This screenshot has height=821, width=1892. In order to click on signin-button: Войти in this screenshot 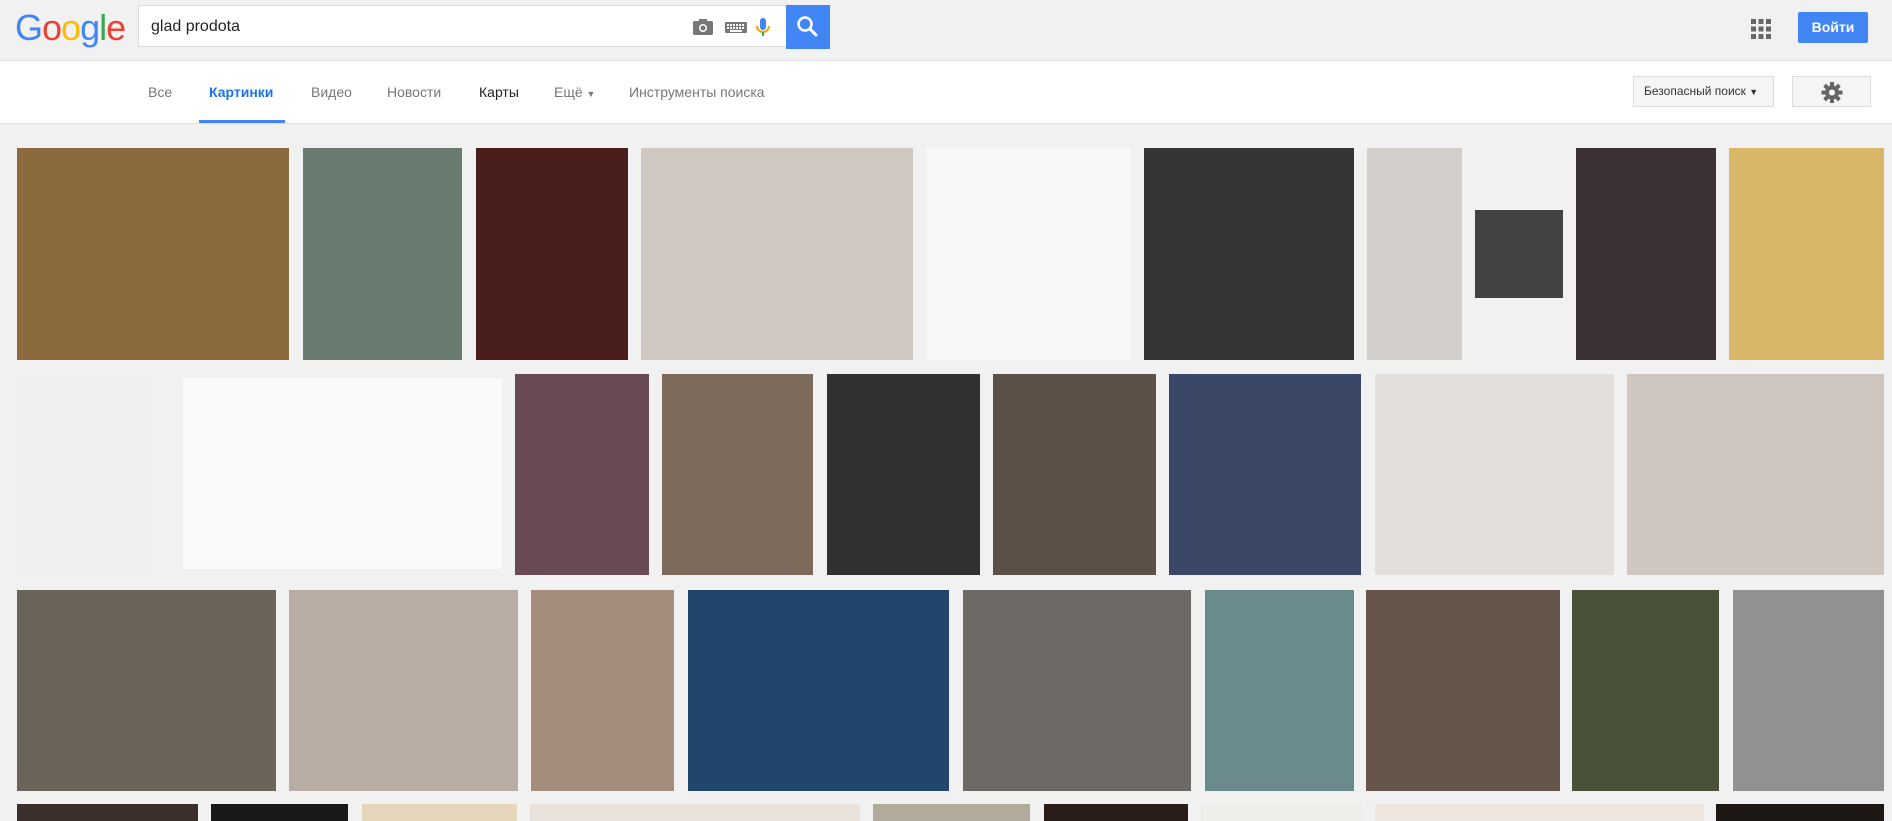, I will do `click(1833, 27)`.